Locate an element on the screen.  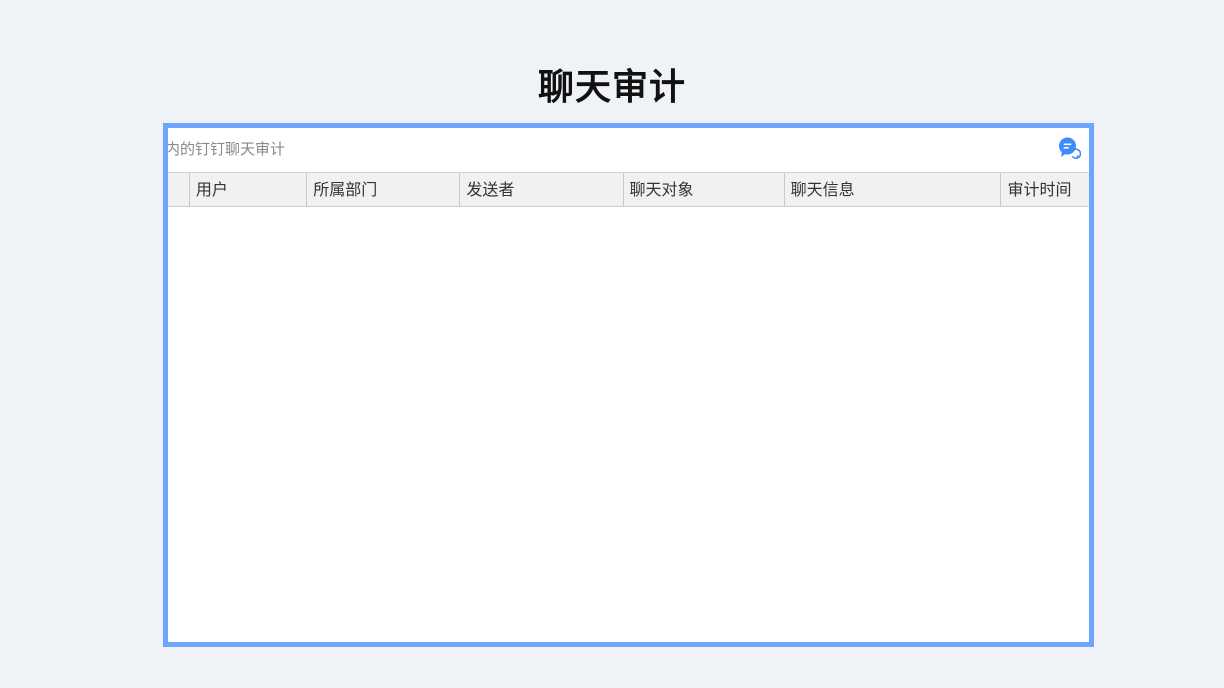
table-header: 用户 所属部门 发送者 聊天对象 聊天信息 审计时间 is located at coordinates (628, 189).